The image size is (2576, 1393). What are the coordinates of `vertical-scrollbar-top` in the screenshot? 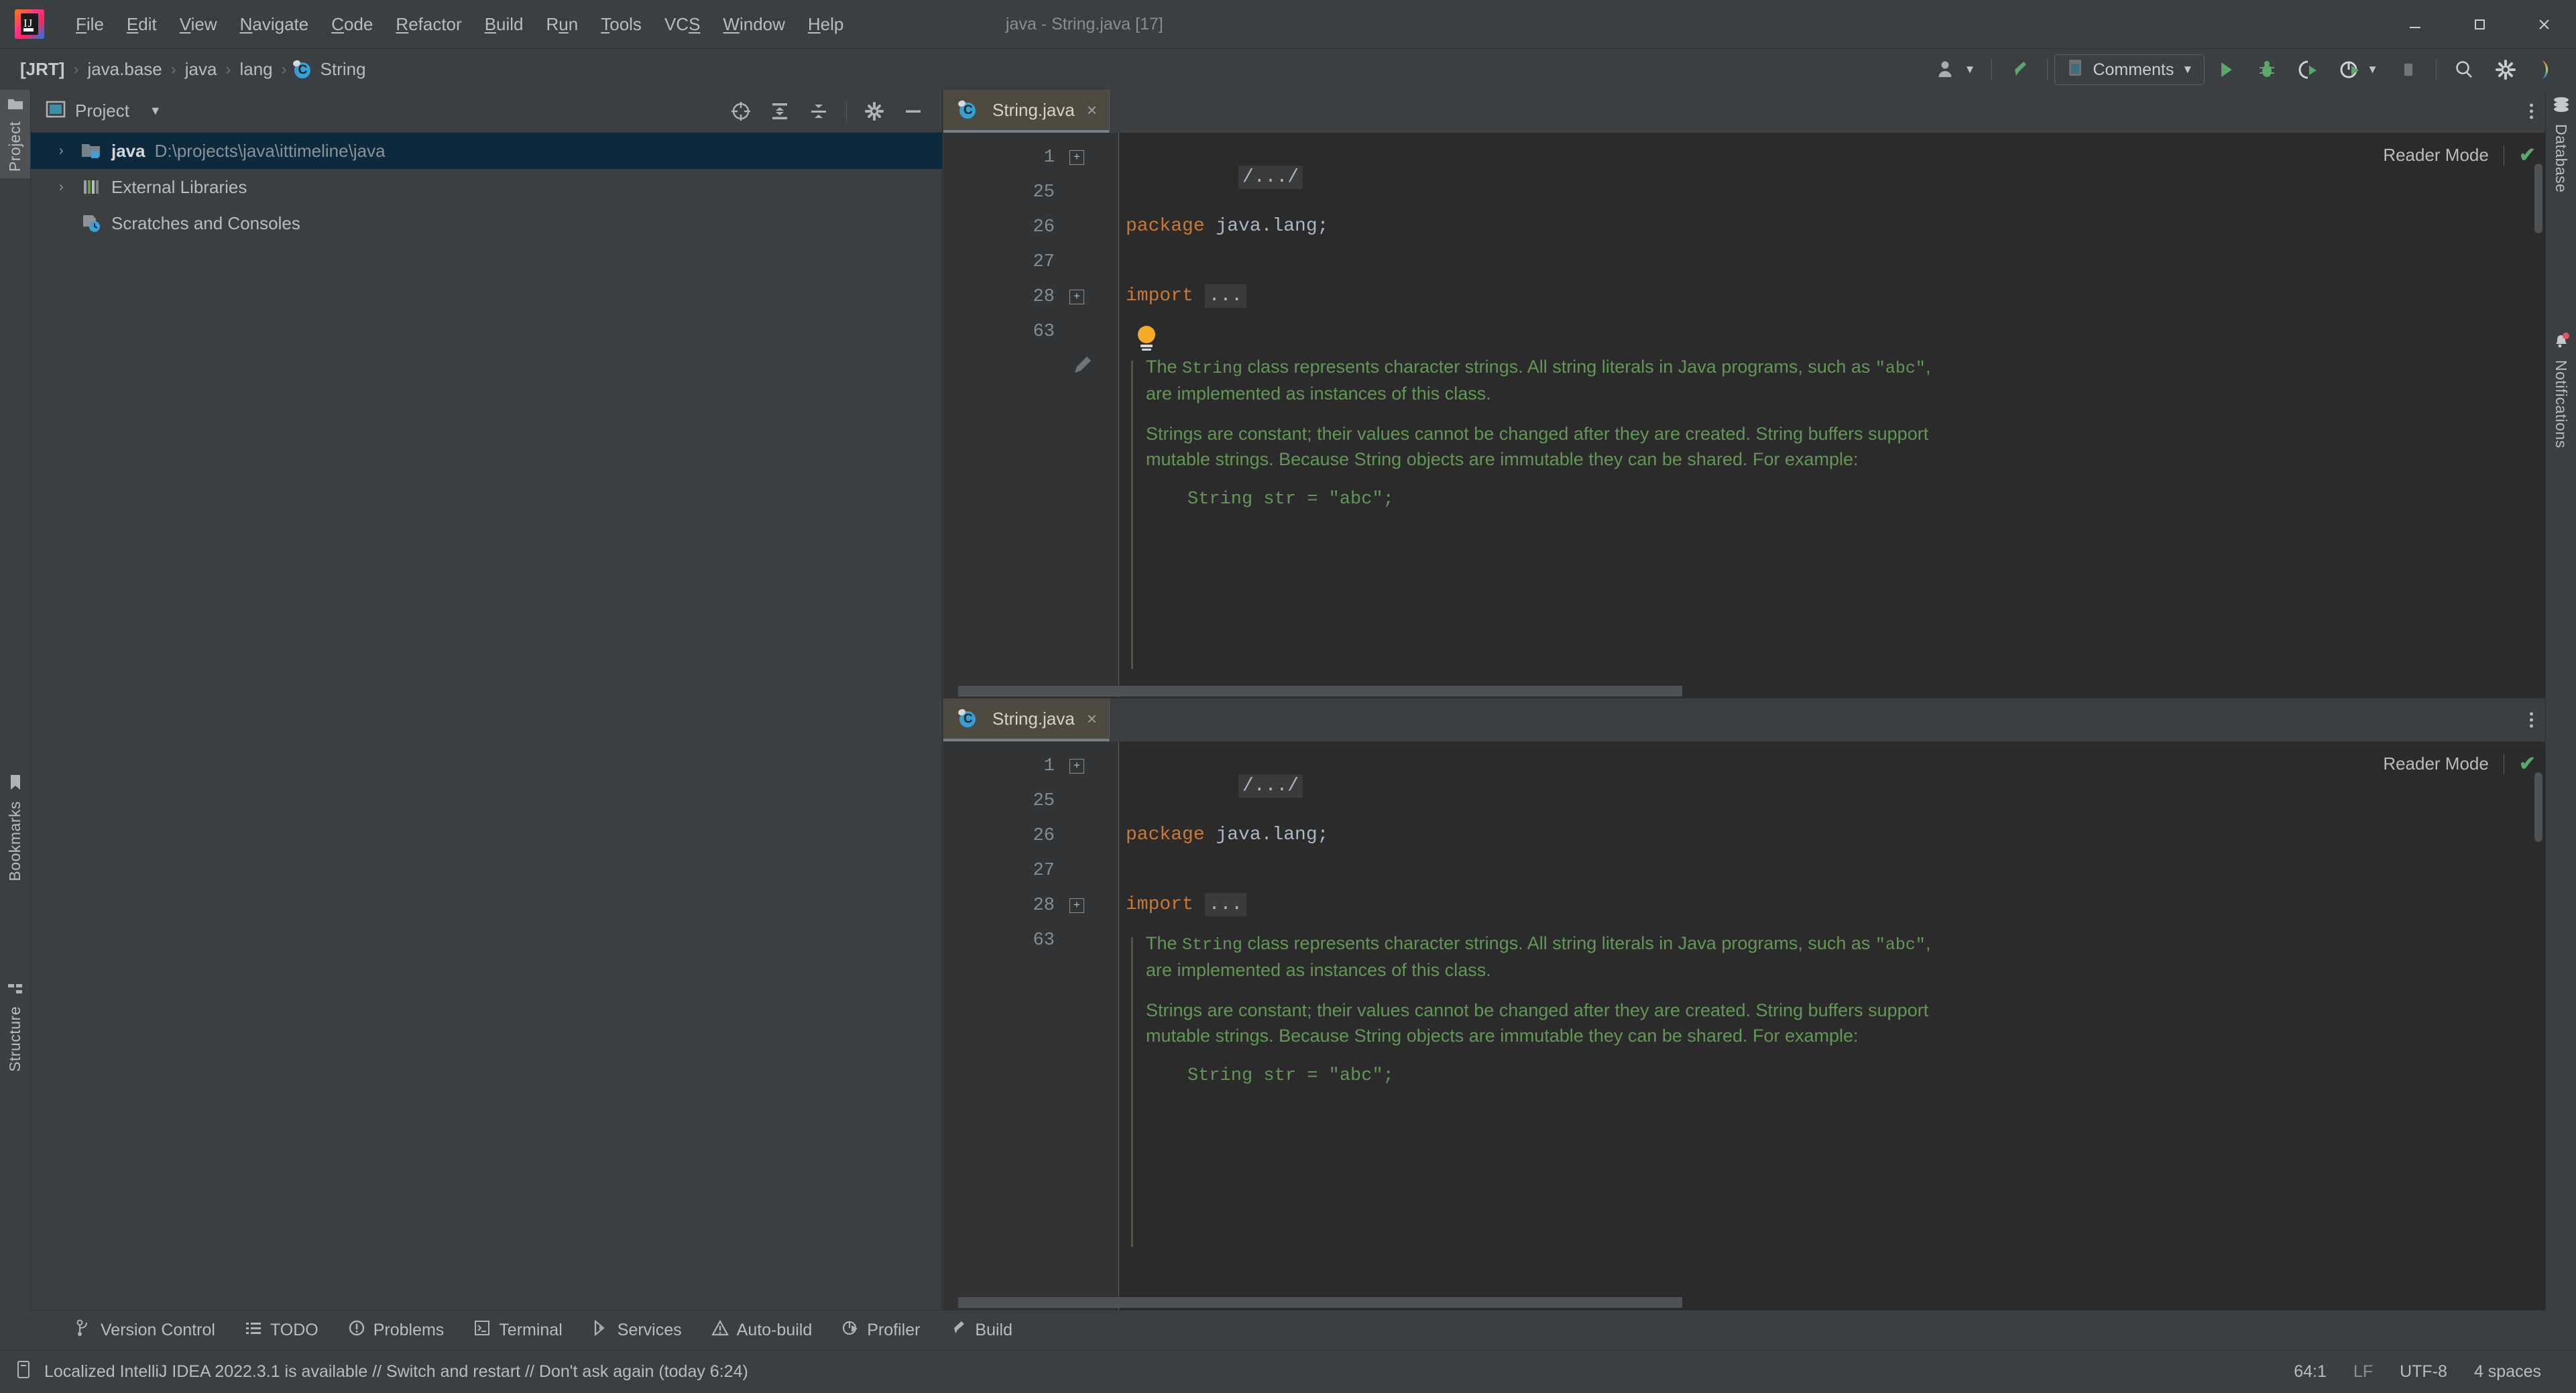 It's located at (2538, 198).